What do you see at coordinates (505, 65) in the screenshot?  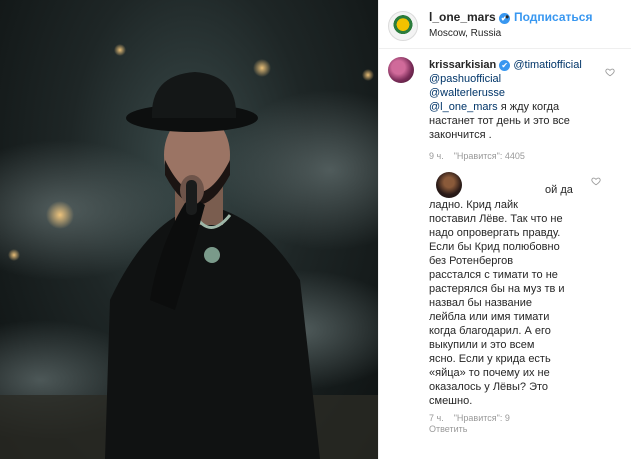 I see `verified-icon: ✔` at bounding box center [505, 65].